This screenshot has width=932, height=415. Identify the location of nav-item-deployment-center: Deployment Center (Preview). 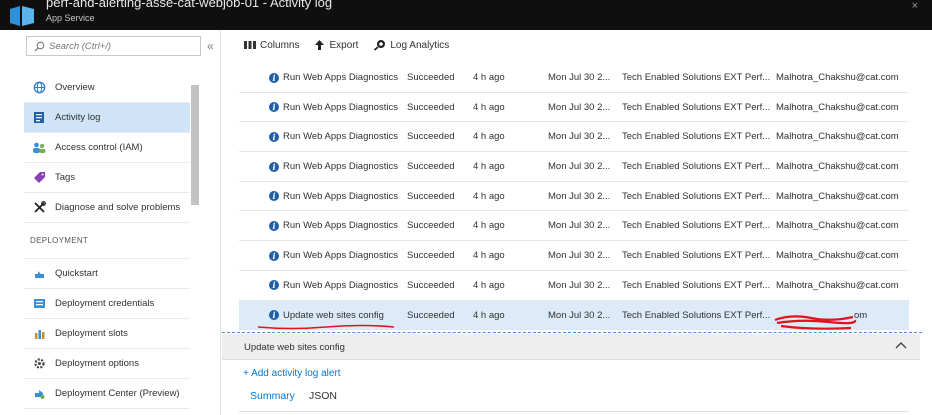
(107, 394).